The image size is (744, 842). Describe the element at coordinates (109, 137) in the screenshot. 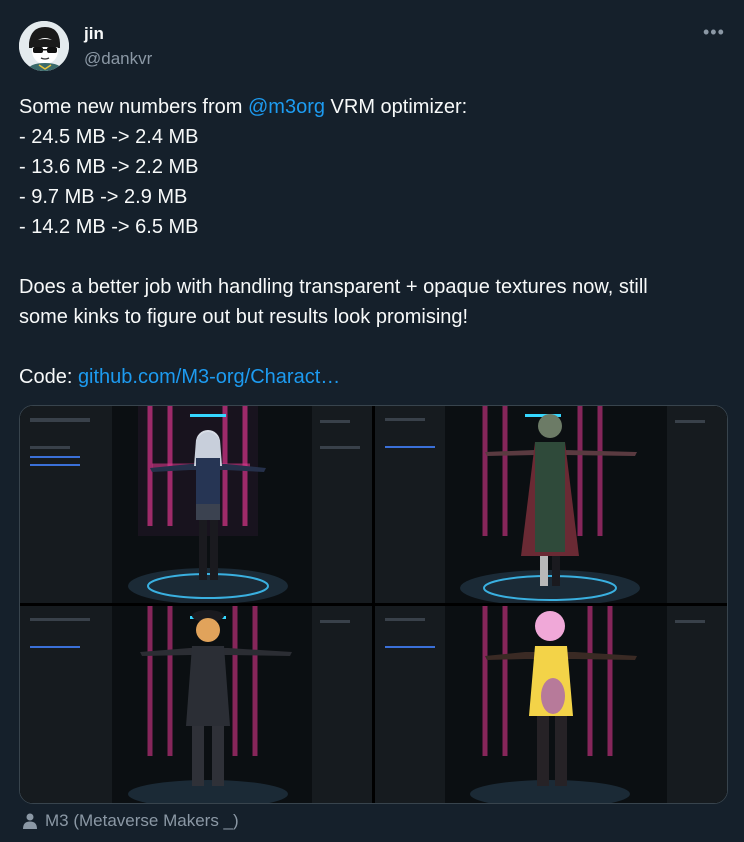

I see `result-line: - 24.5 MB -> 2.4 MB` at that location.